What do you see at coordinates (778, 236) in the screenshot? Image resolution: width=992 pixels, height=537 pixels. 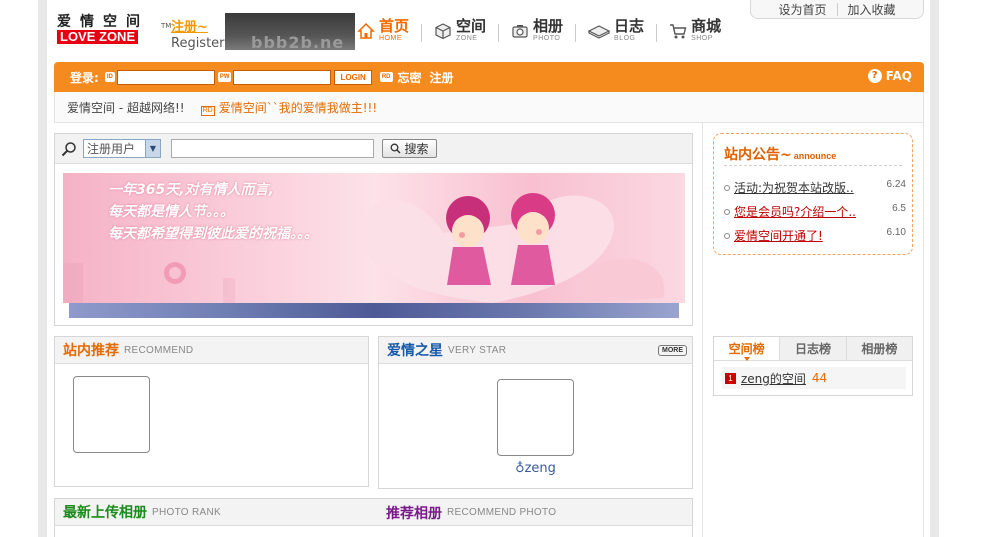 I see `announce-item-text: 爱情空间开通了!` at bounding box center [778, 236].